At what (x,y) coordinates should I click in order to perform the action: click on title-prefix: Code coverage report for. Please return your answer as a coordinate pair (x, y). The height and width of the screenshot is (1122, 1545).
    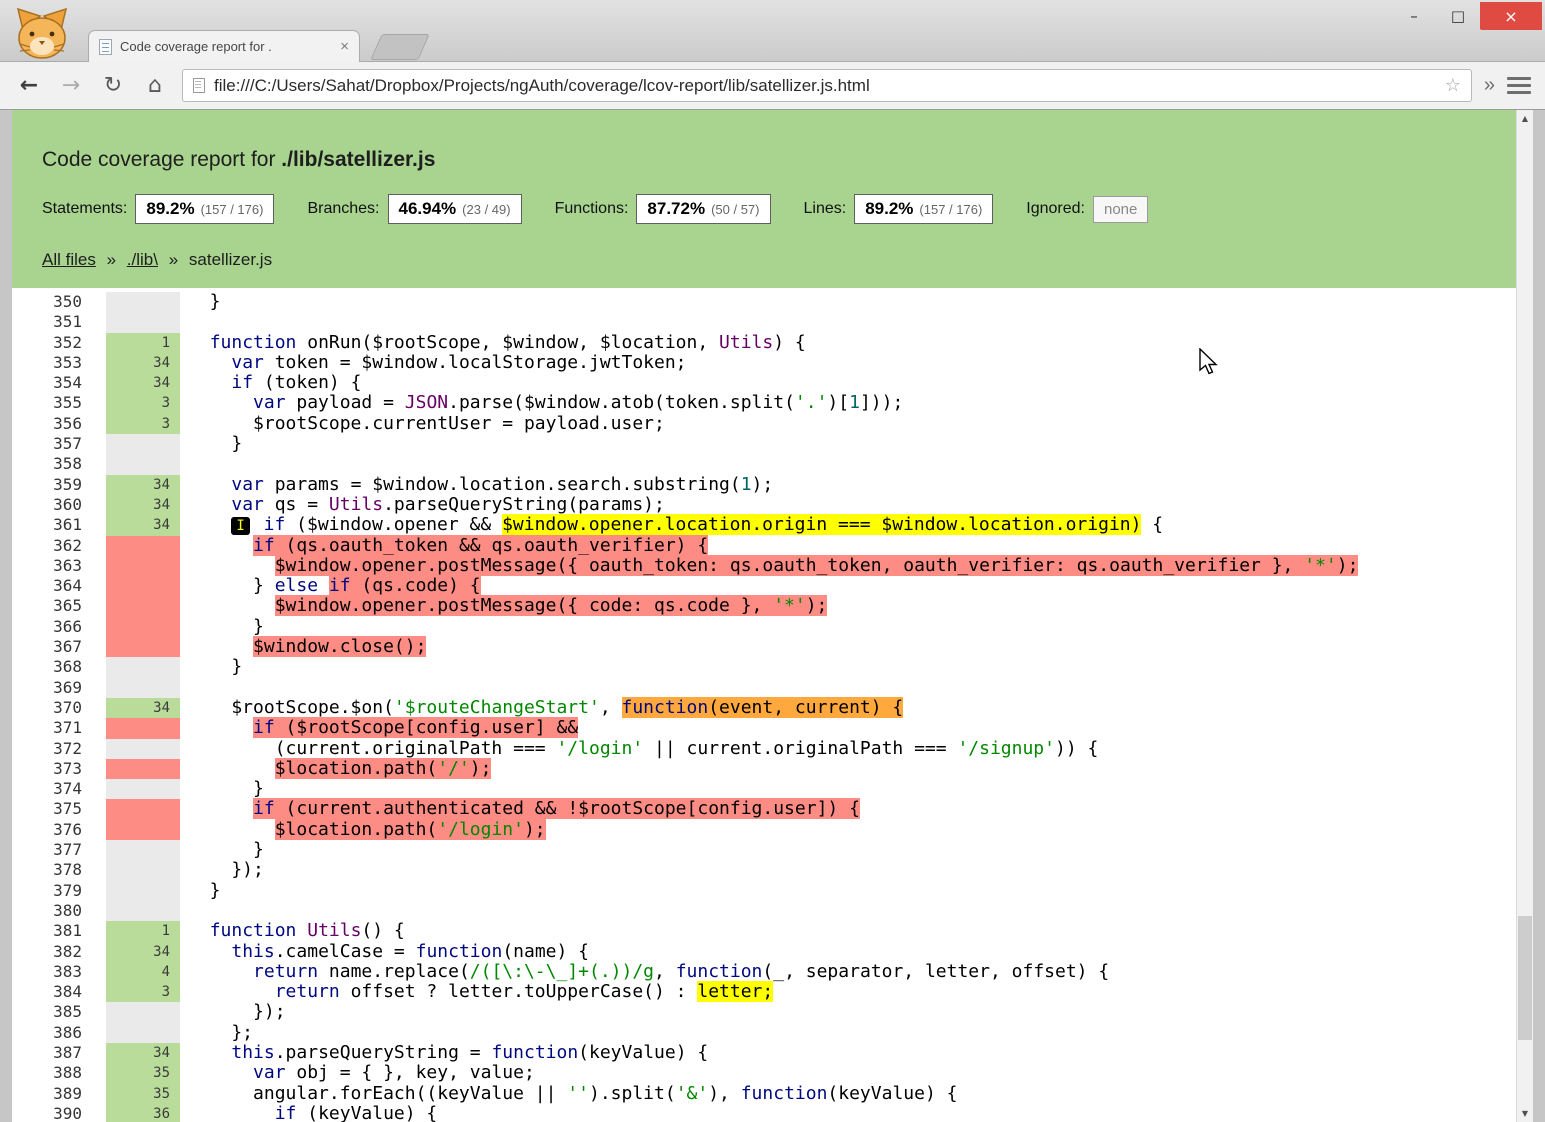
    Looking at the image, I should click on (162, 159).